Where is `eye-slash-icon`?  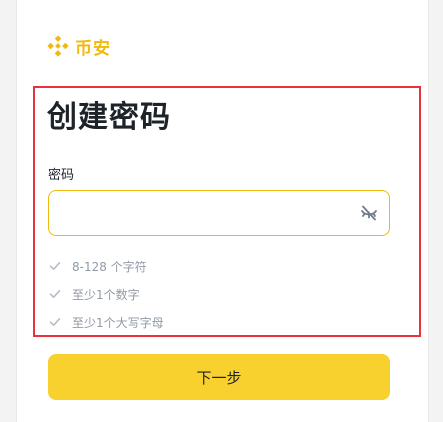
eye-slash-icon is located at coordinates (369, 213).